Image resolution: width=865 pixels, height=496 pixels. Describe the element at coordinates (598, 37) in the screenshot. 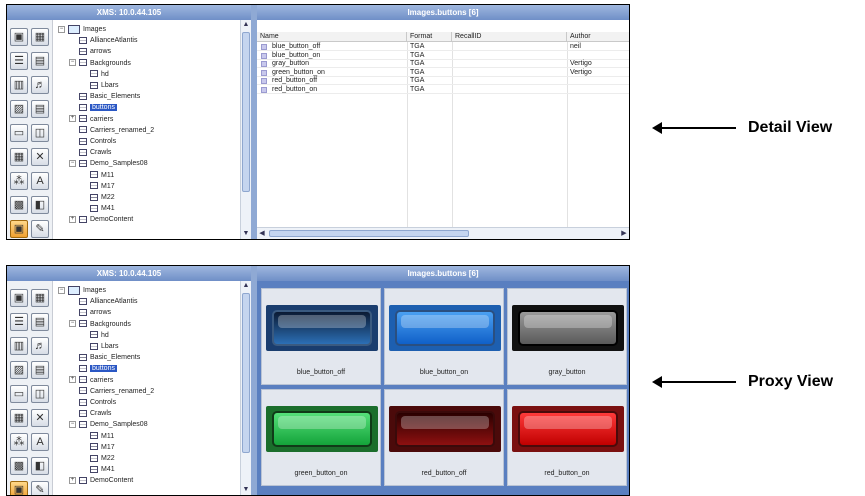

I see `column-header-author: Author` at that location.